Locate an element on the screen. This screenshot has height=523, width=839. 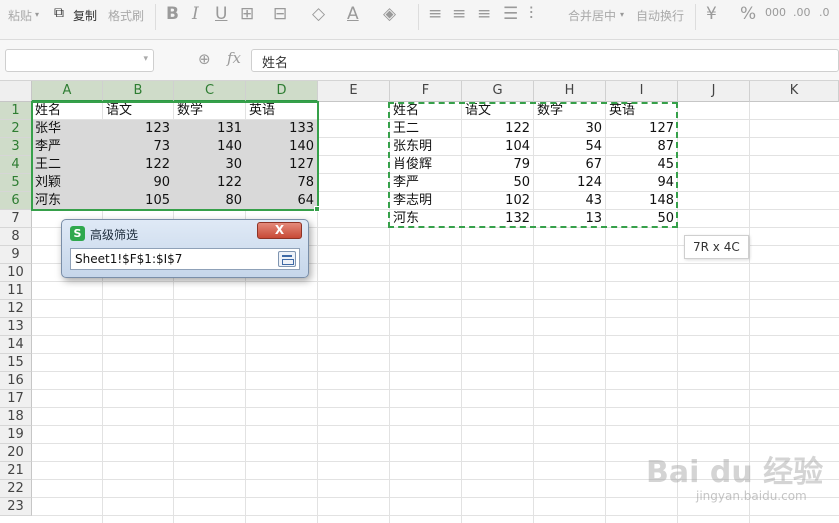
watermark: Bai du 经验 jingyan.baidu.com is located at coordinates (735, 482).